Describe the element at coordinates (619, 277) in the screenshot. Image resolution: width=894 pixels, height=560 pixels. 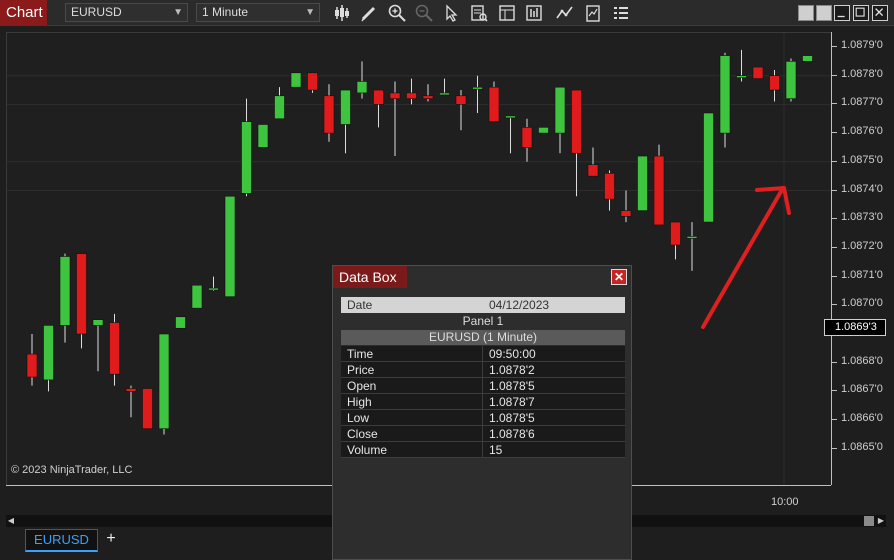
I see `close-icon: ✕` at that location.